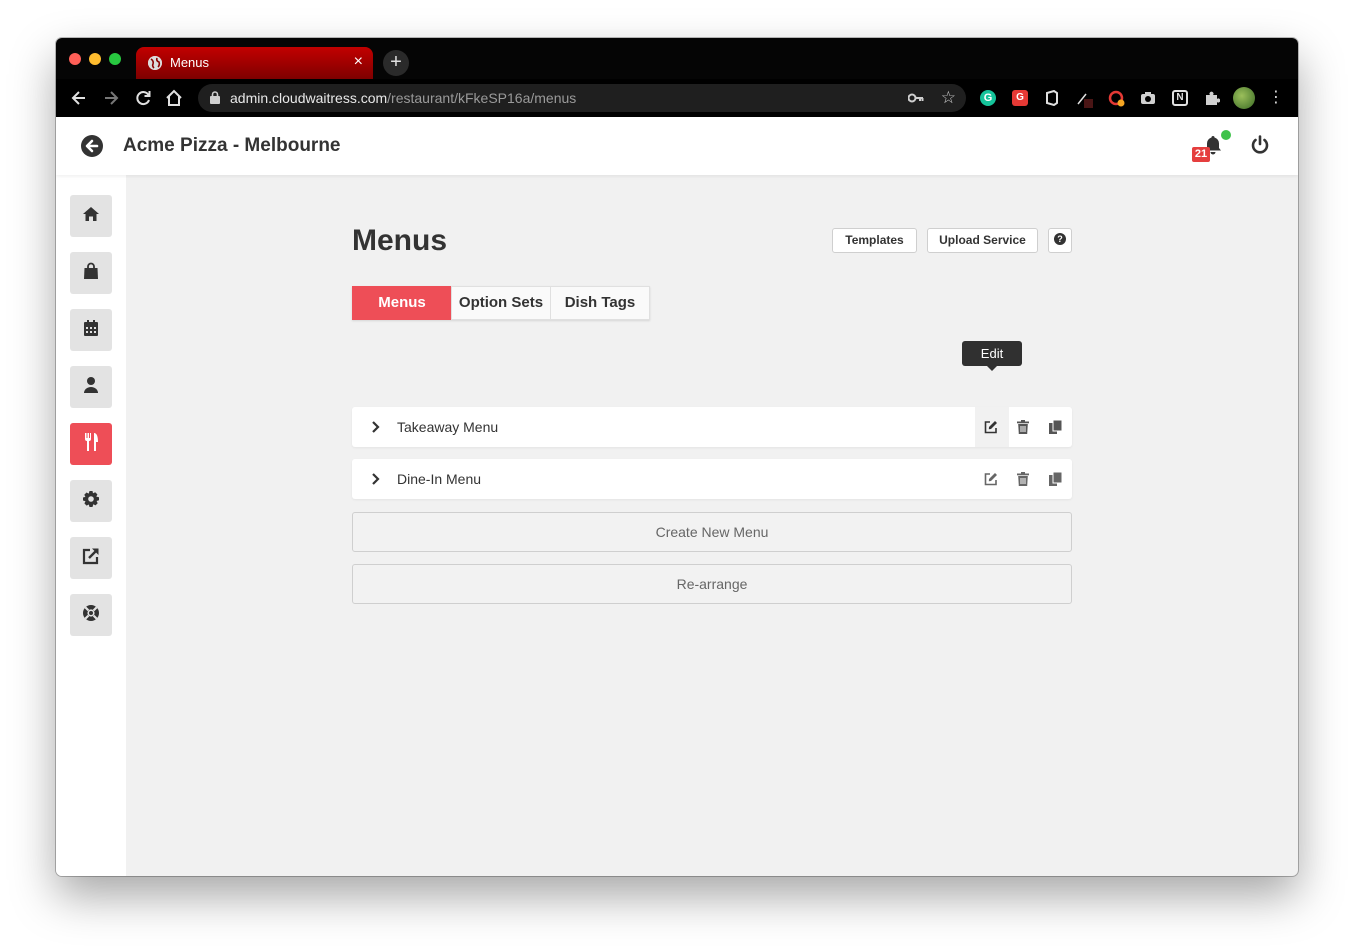  I want to click on menu-row-dine-in: Dine-In Menu, so click(712, 479).